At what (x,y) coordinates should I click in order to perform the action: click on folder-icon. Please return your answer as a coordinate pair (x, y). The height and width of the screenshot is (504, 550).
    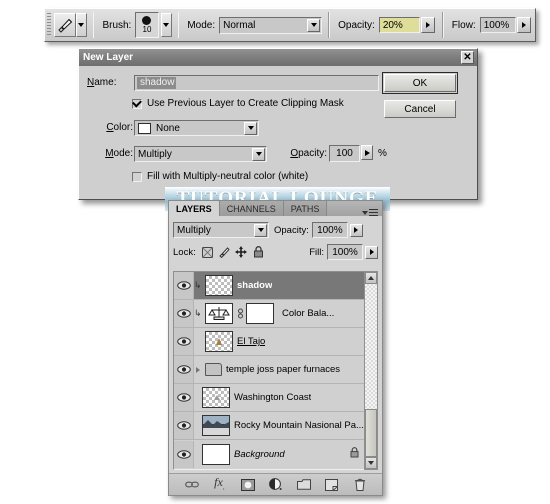
    Looking at the image, I should click on (213, 369).